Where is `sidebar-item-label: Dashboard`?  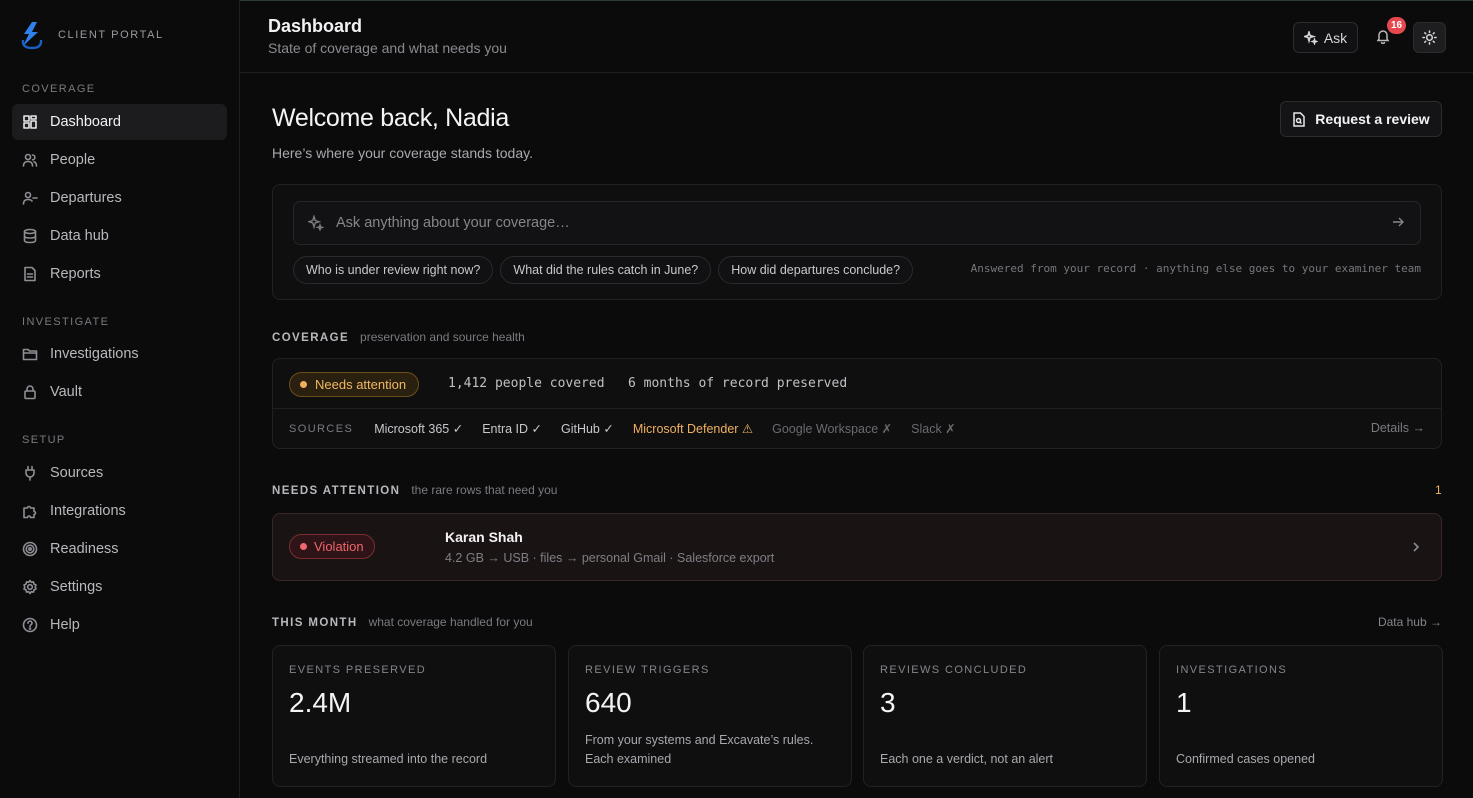
sidebar-item-label: Dashboard is located at coordinates (85, 122).